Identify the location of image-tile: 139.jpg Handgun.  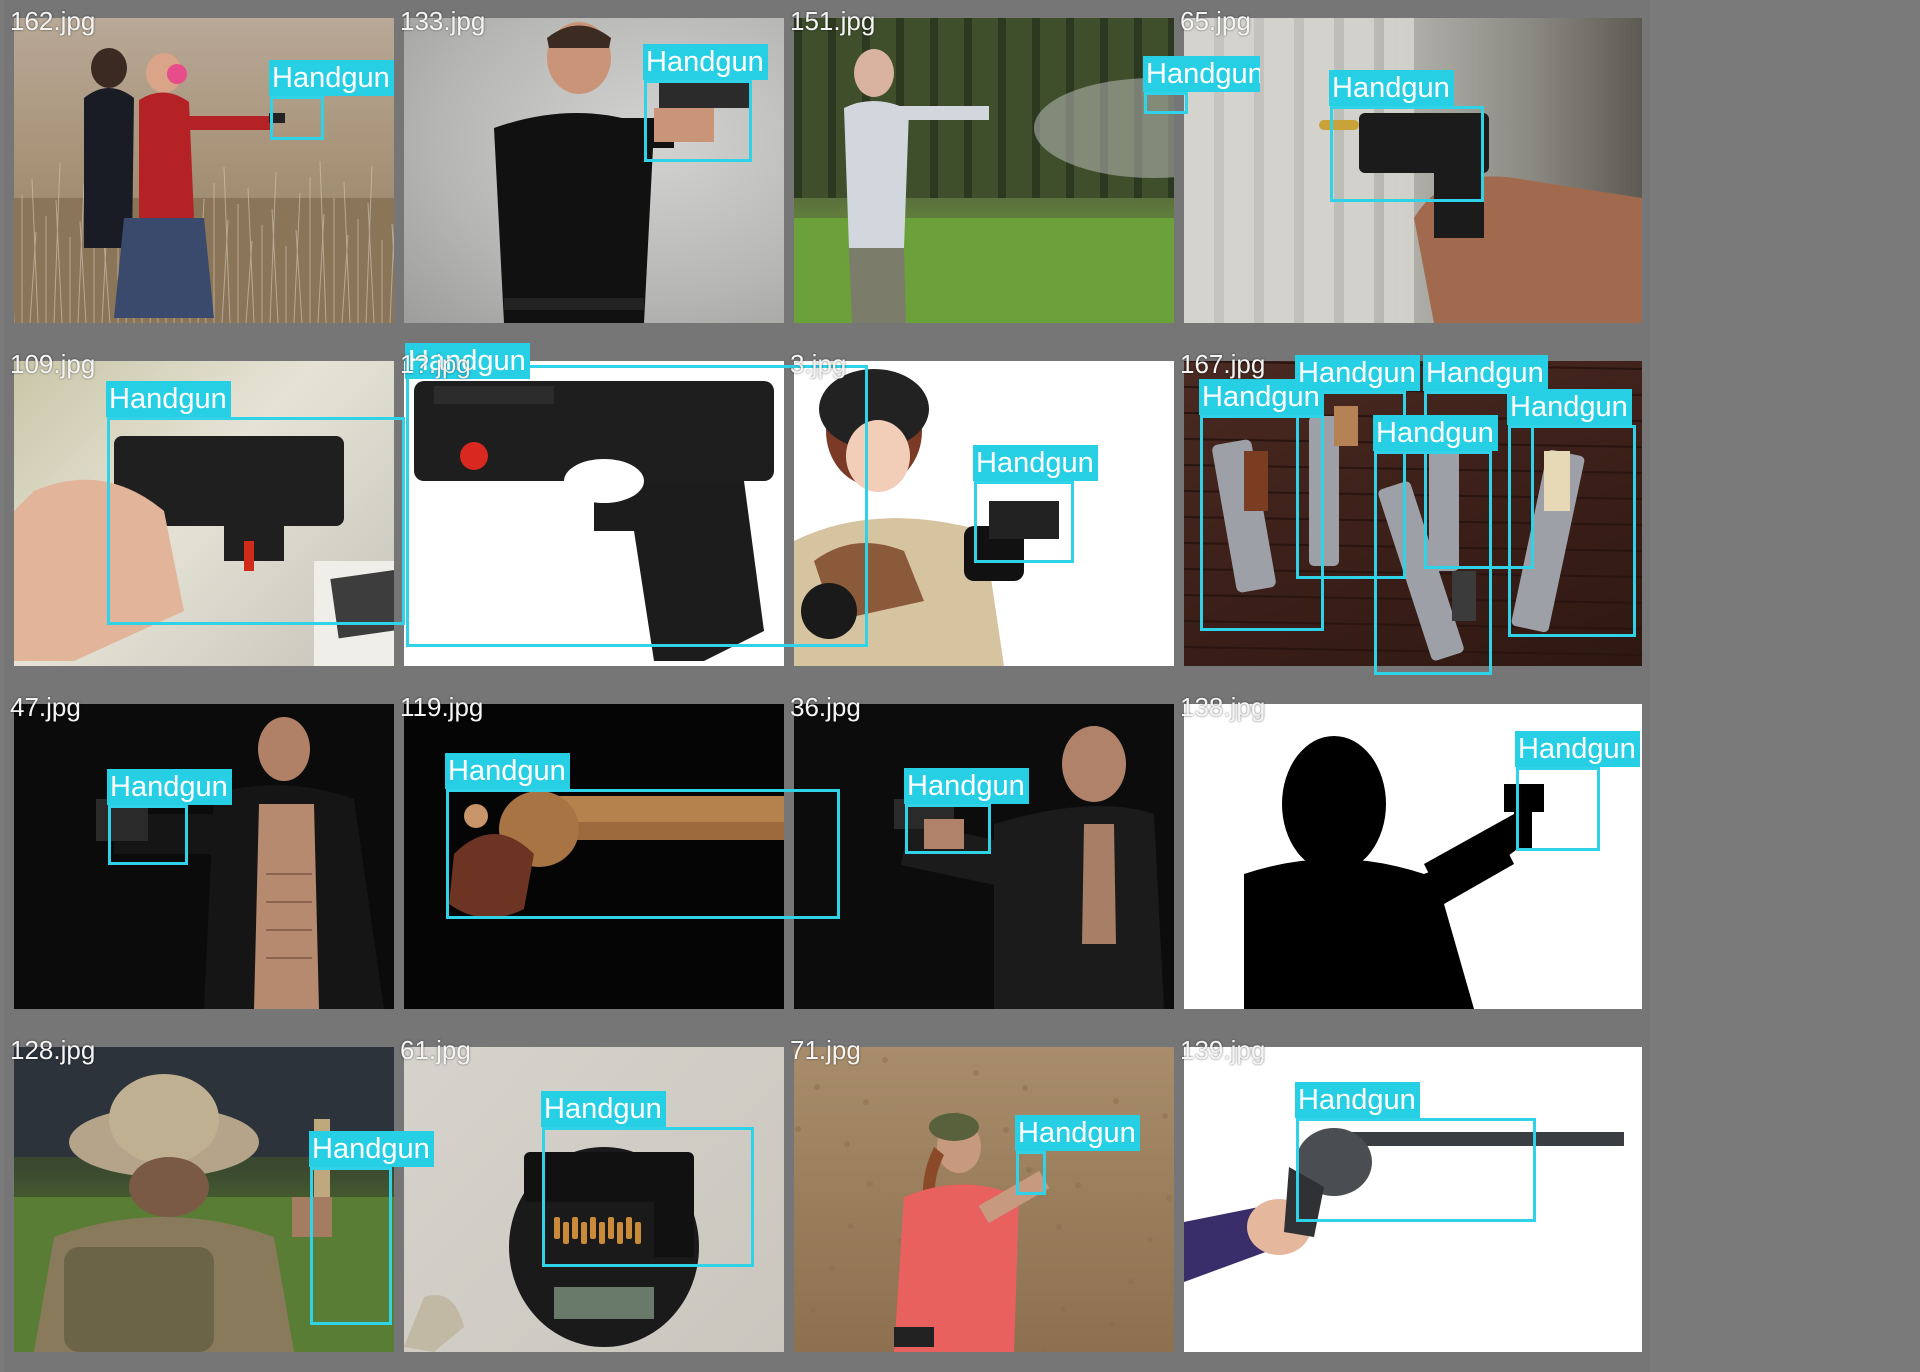
(1412, 1200).